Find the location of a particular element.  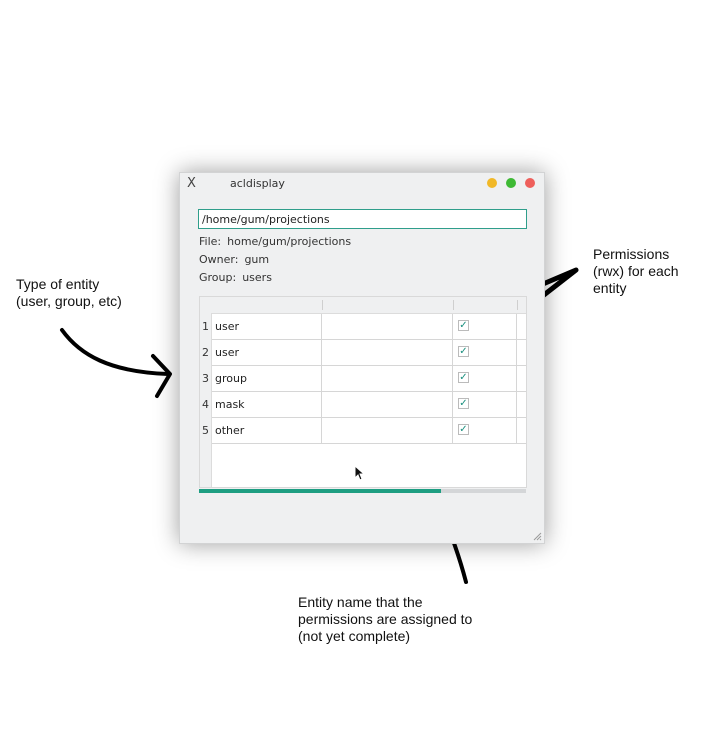

annotation-permissions: Permissions (rwx) for each entity is located at coordinates (636, 271).